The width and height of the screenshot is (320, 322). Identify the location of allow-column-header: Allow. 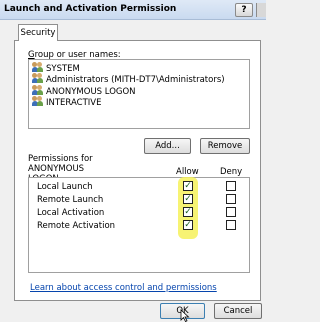
(187, 172).